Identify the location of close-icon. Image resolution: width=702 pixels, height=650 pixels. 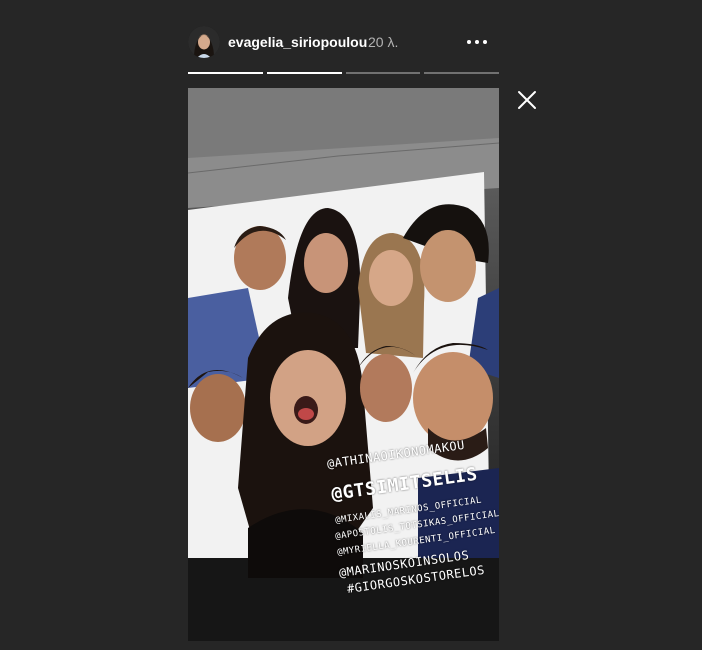
(527, 100).